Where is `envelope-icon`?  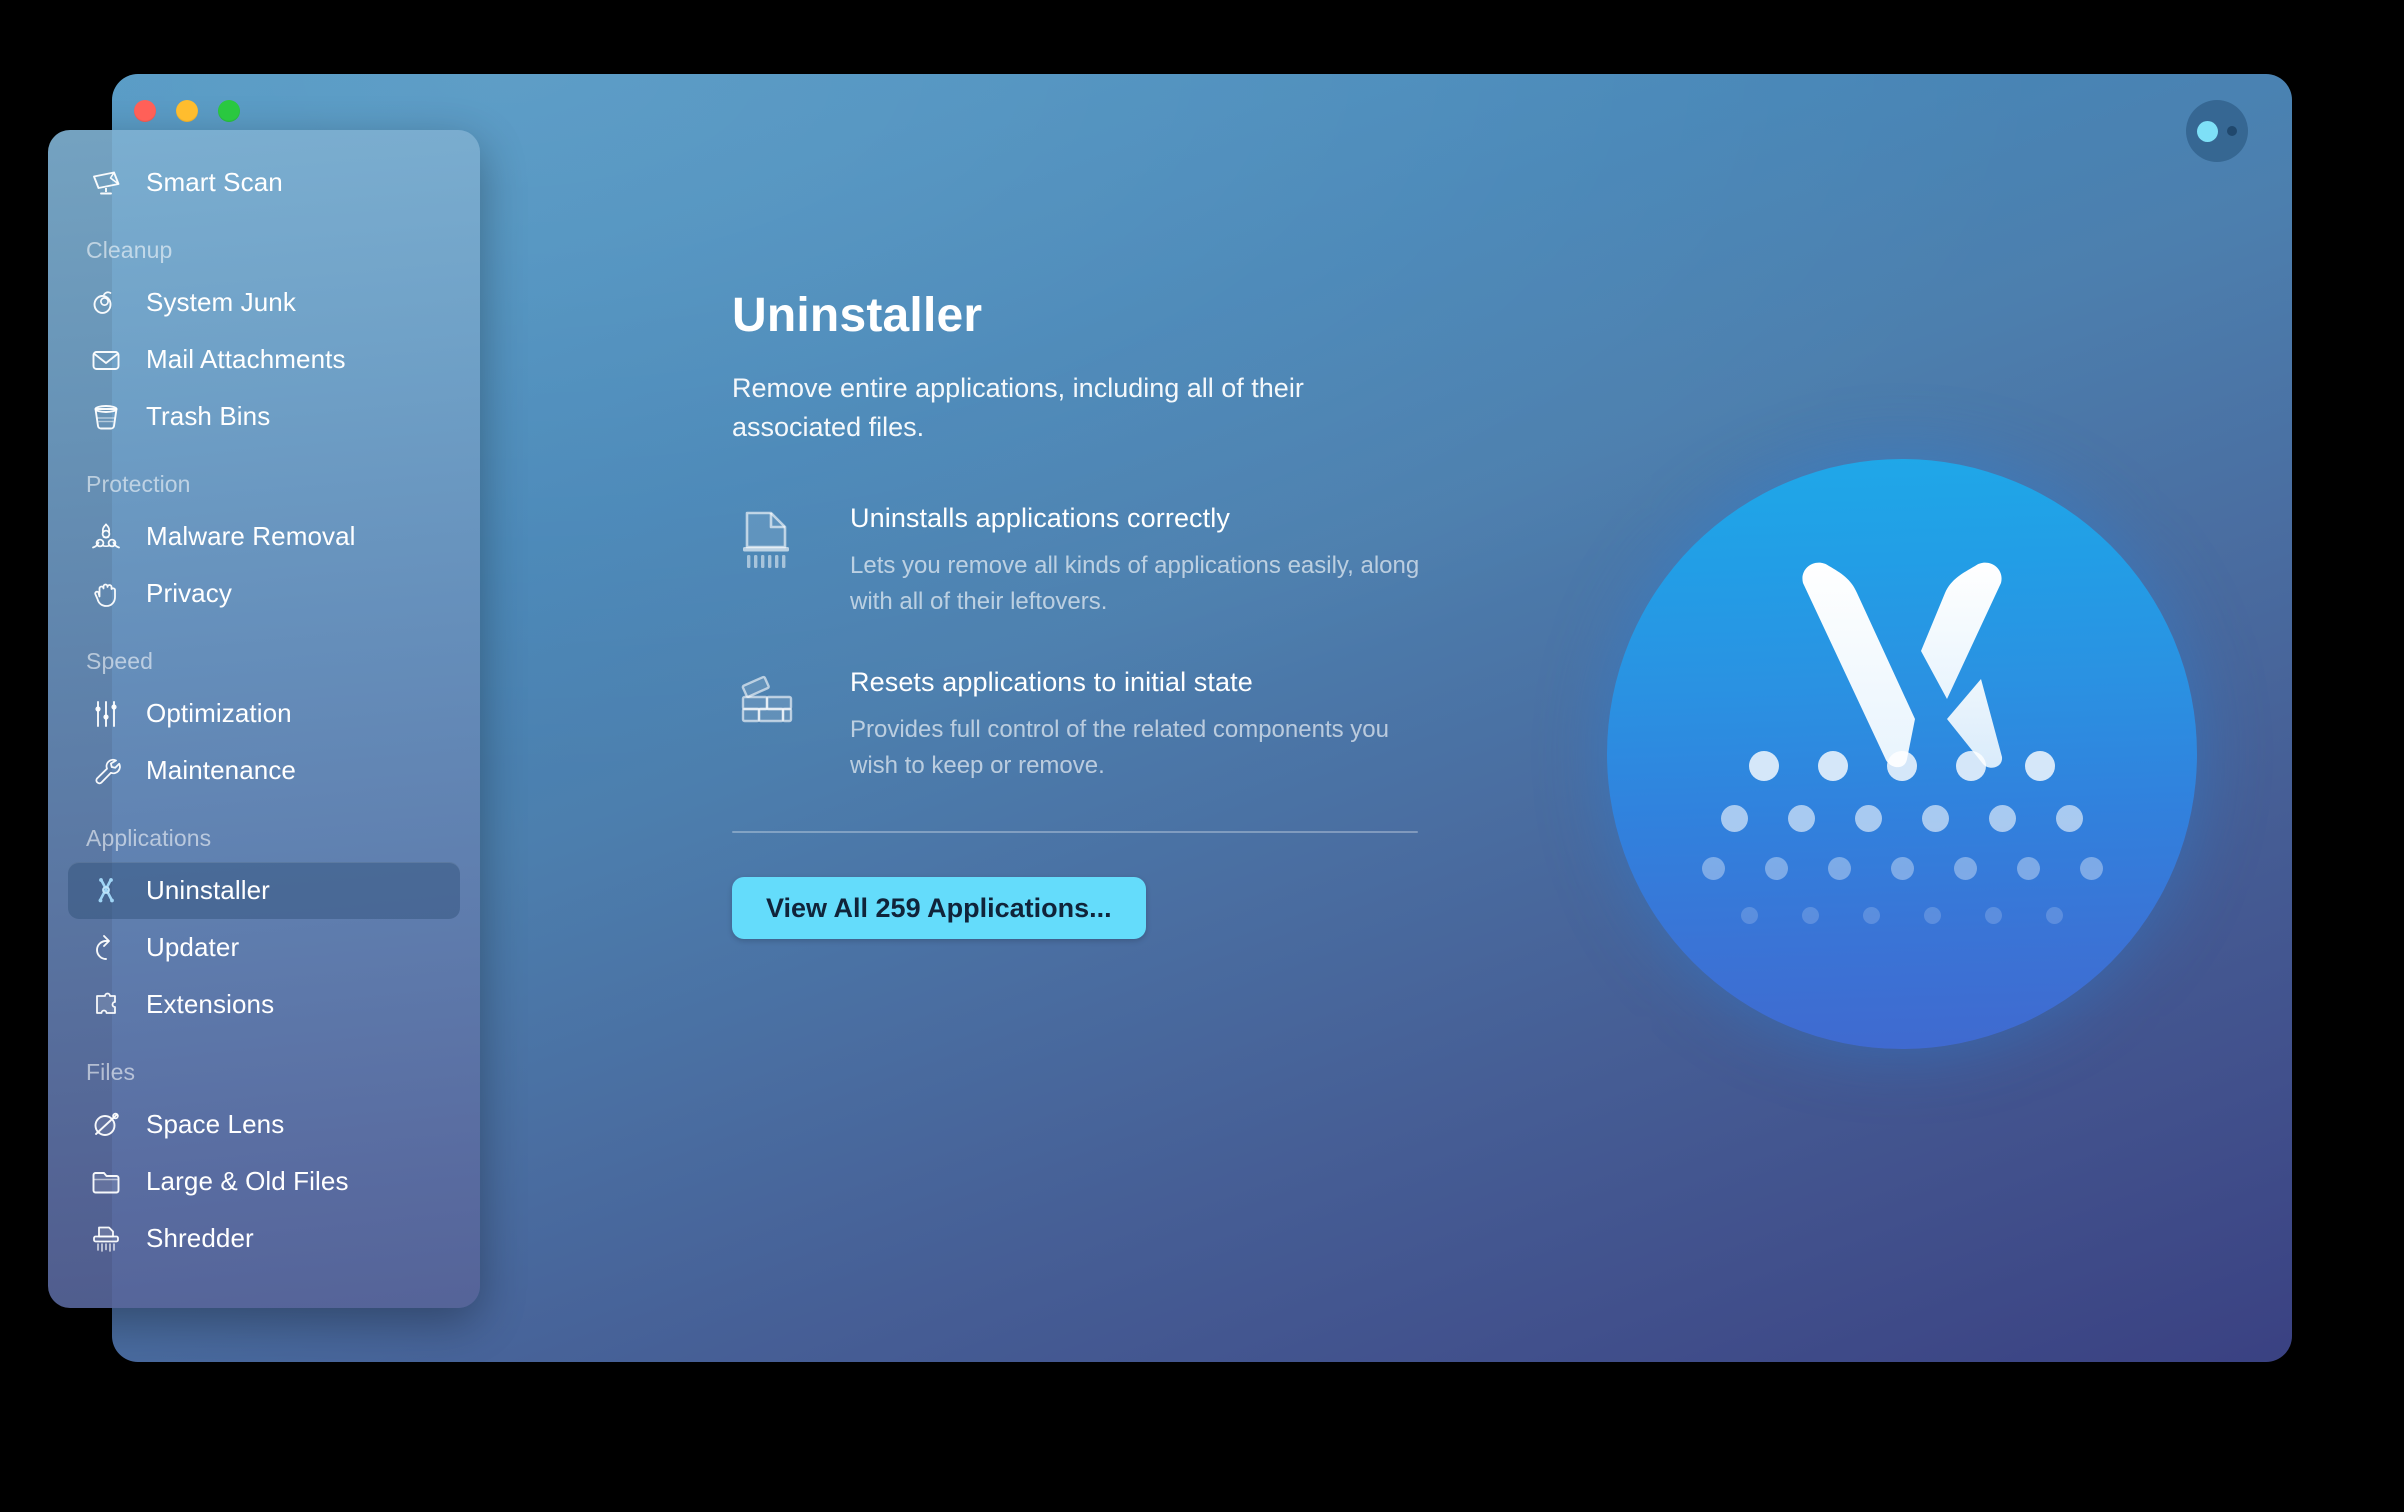
envelope-icon is located at coordinates (106, 360).